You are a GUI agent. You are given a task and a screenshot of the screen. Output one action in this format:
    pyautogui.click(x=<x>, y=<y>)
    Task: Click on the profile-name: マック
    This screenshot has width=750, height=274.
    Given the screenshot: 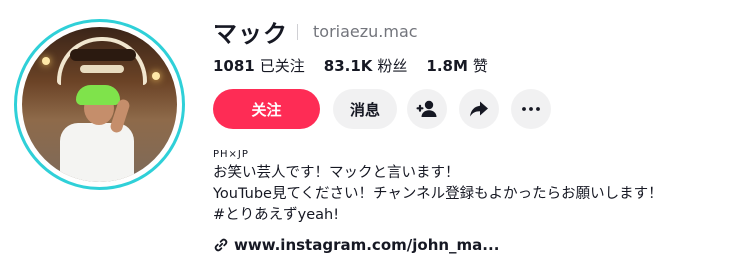 What is the action you would take?
    pyautogui.click(x=250, y=34)
    